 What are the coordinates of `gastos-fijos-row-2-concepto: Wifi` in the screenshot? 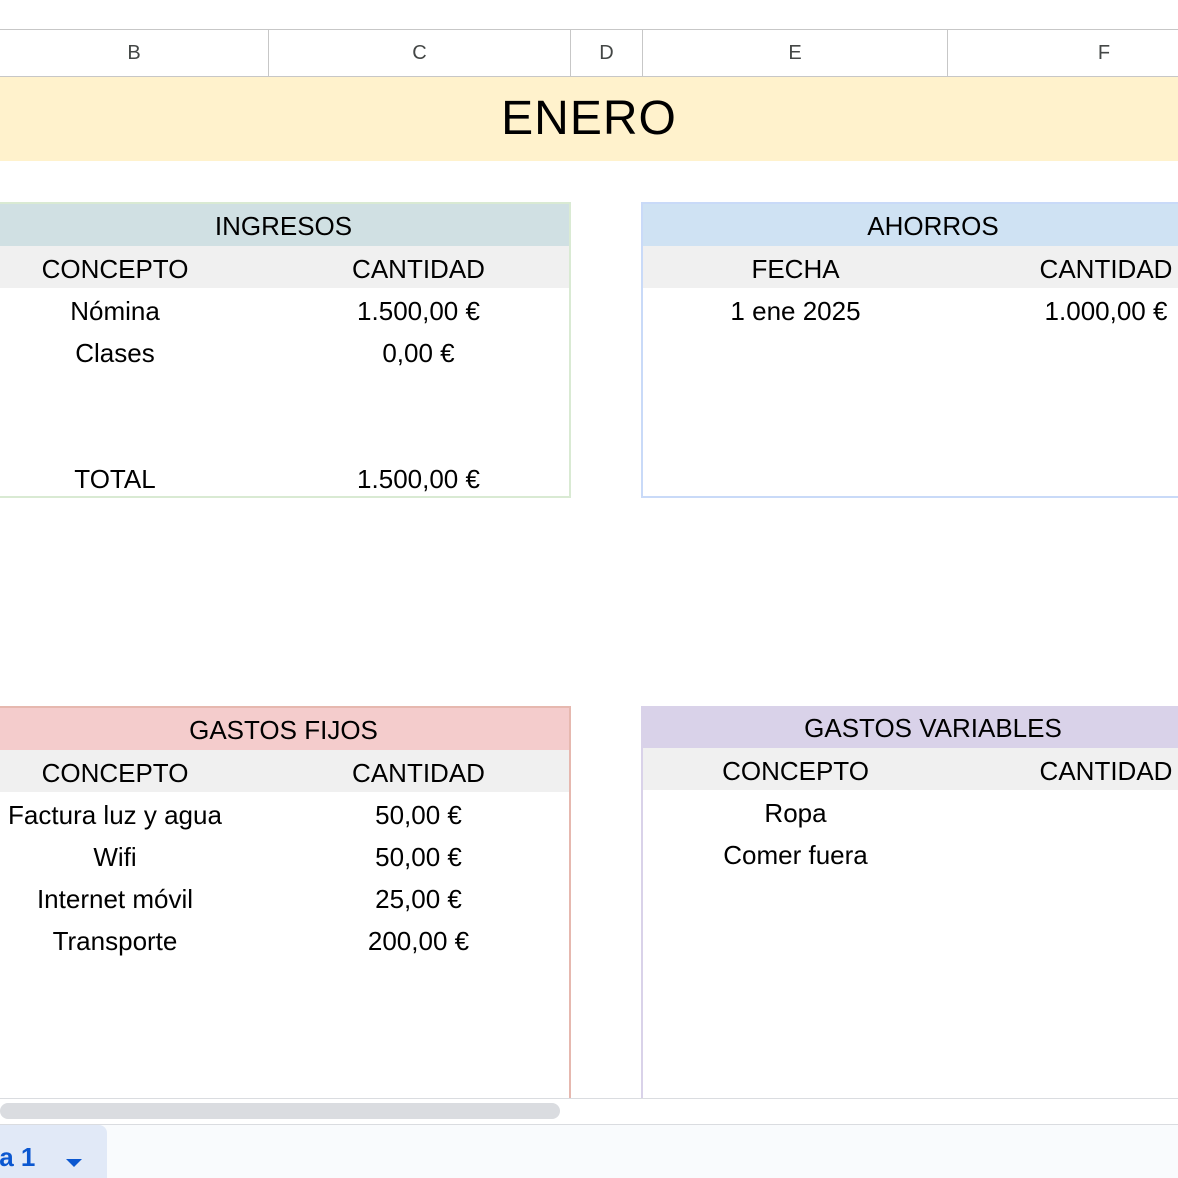 It's located at (116, 857).